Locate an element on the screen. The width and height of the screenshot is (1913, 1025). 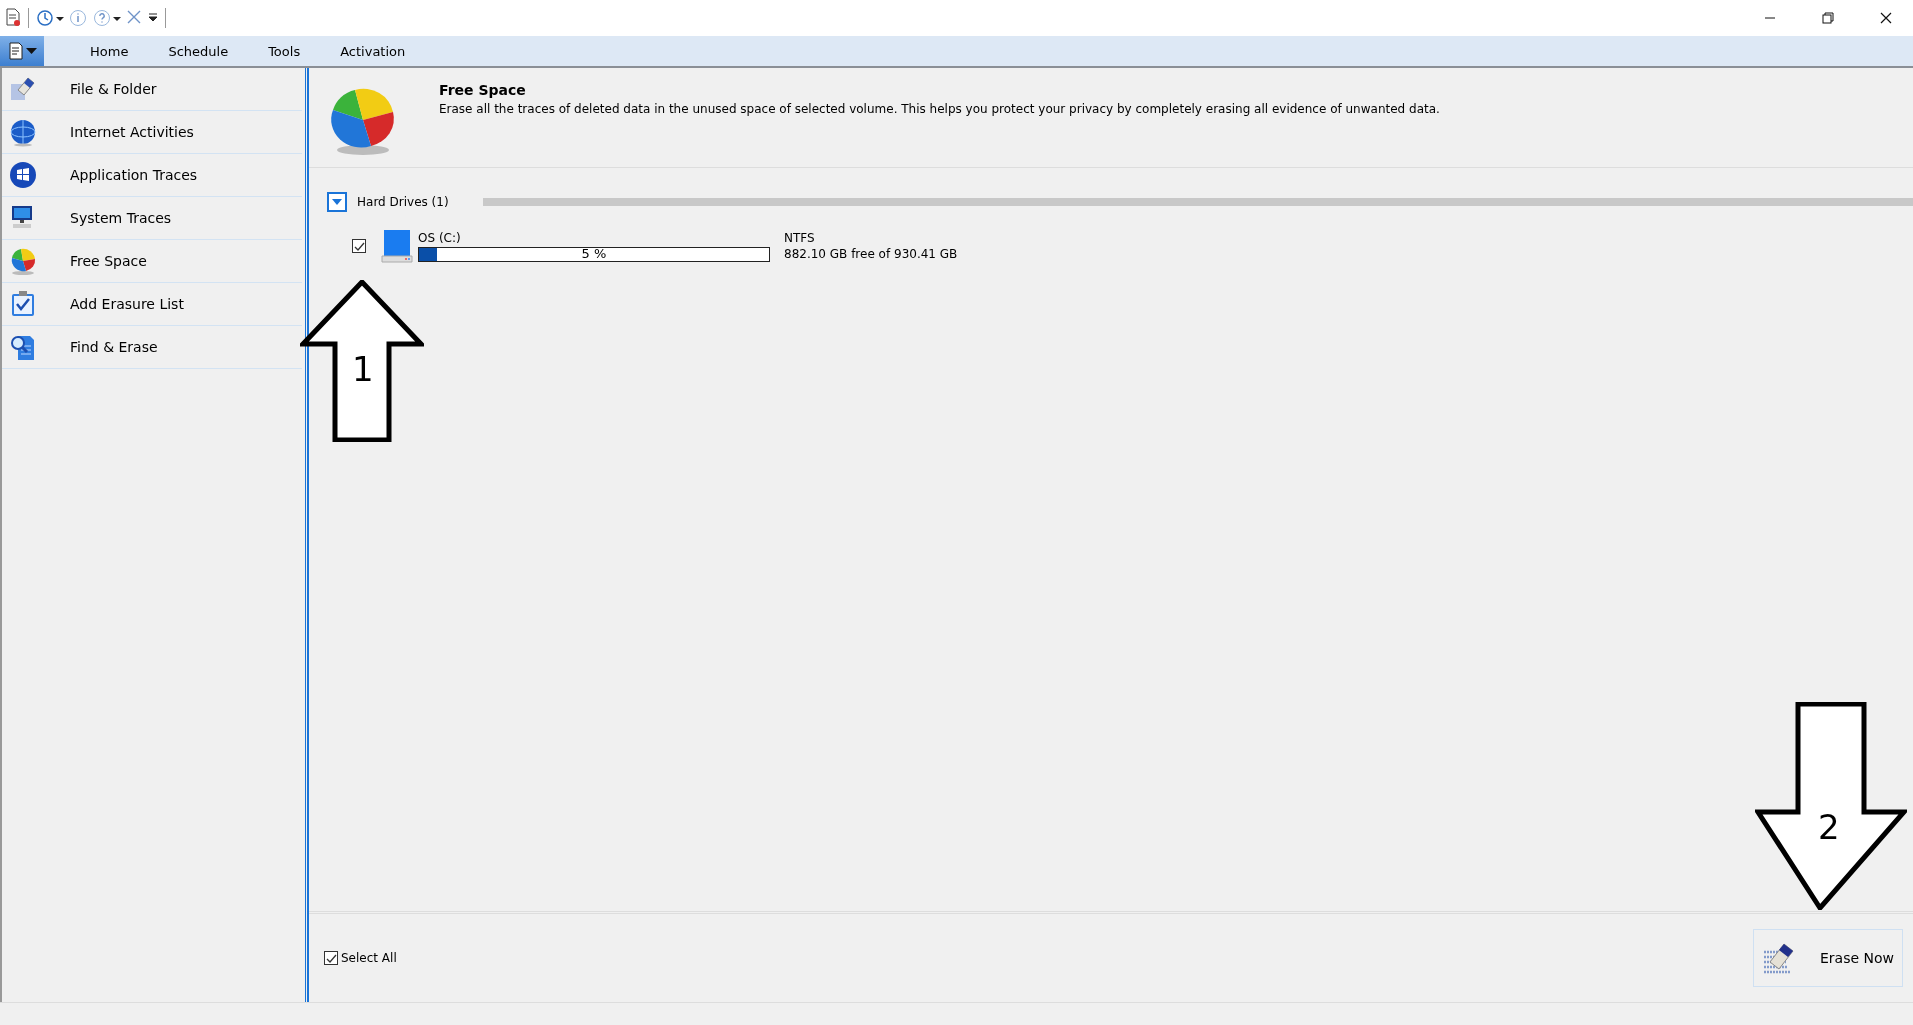
sidebar-item: File & Folder is located at coordinates (152, 89).